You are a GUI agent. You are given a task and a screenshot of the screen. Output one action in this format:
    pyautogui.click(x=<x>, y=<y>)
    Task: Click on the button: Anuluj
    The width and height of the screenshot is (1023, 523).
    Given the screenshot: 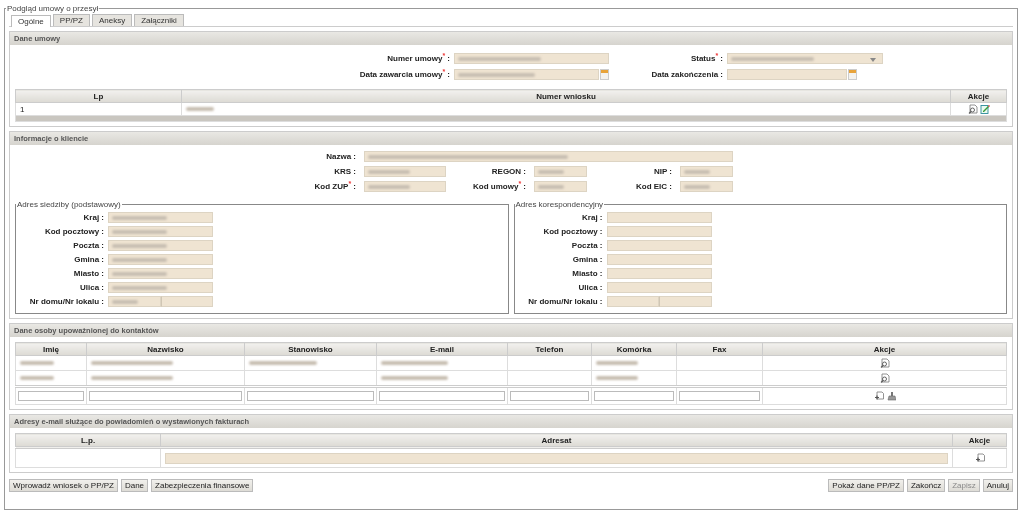 What is the action you would take?
    pyautogui.click(x=997, y=485)
    